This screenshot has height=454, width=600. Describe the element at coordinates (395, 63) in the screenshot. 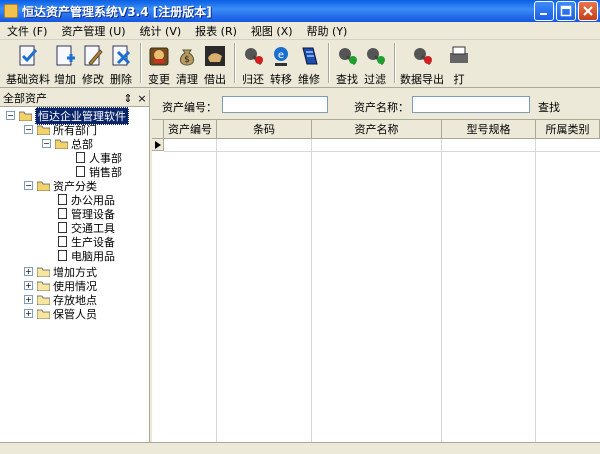

I see `toolbar-separator` at that location.